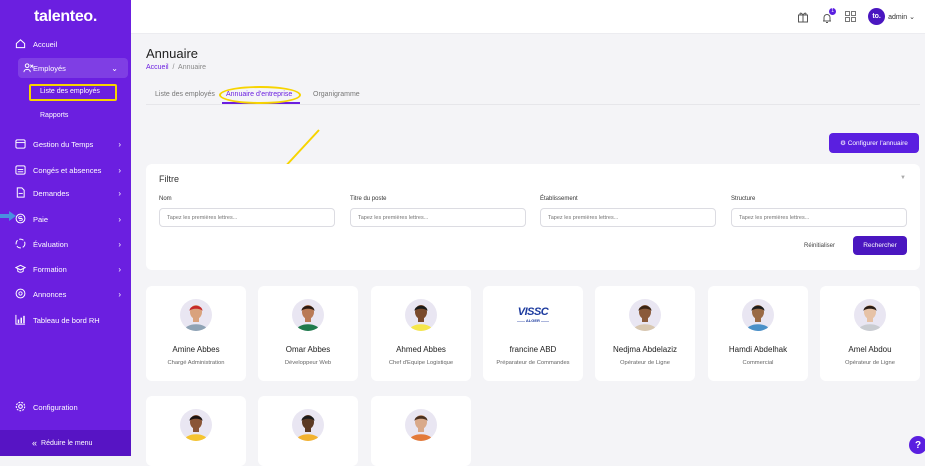 The width and height of the screenshot is (925, 466). I want to click on evaluation-icon, so click(20, 243).